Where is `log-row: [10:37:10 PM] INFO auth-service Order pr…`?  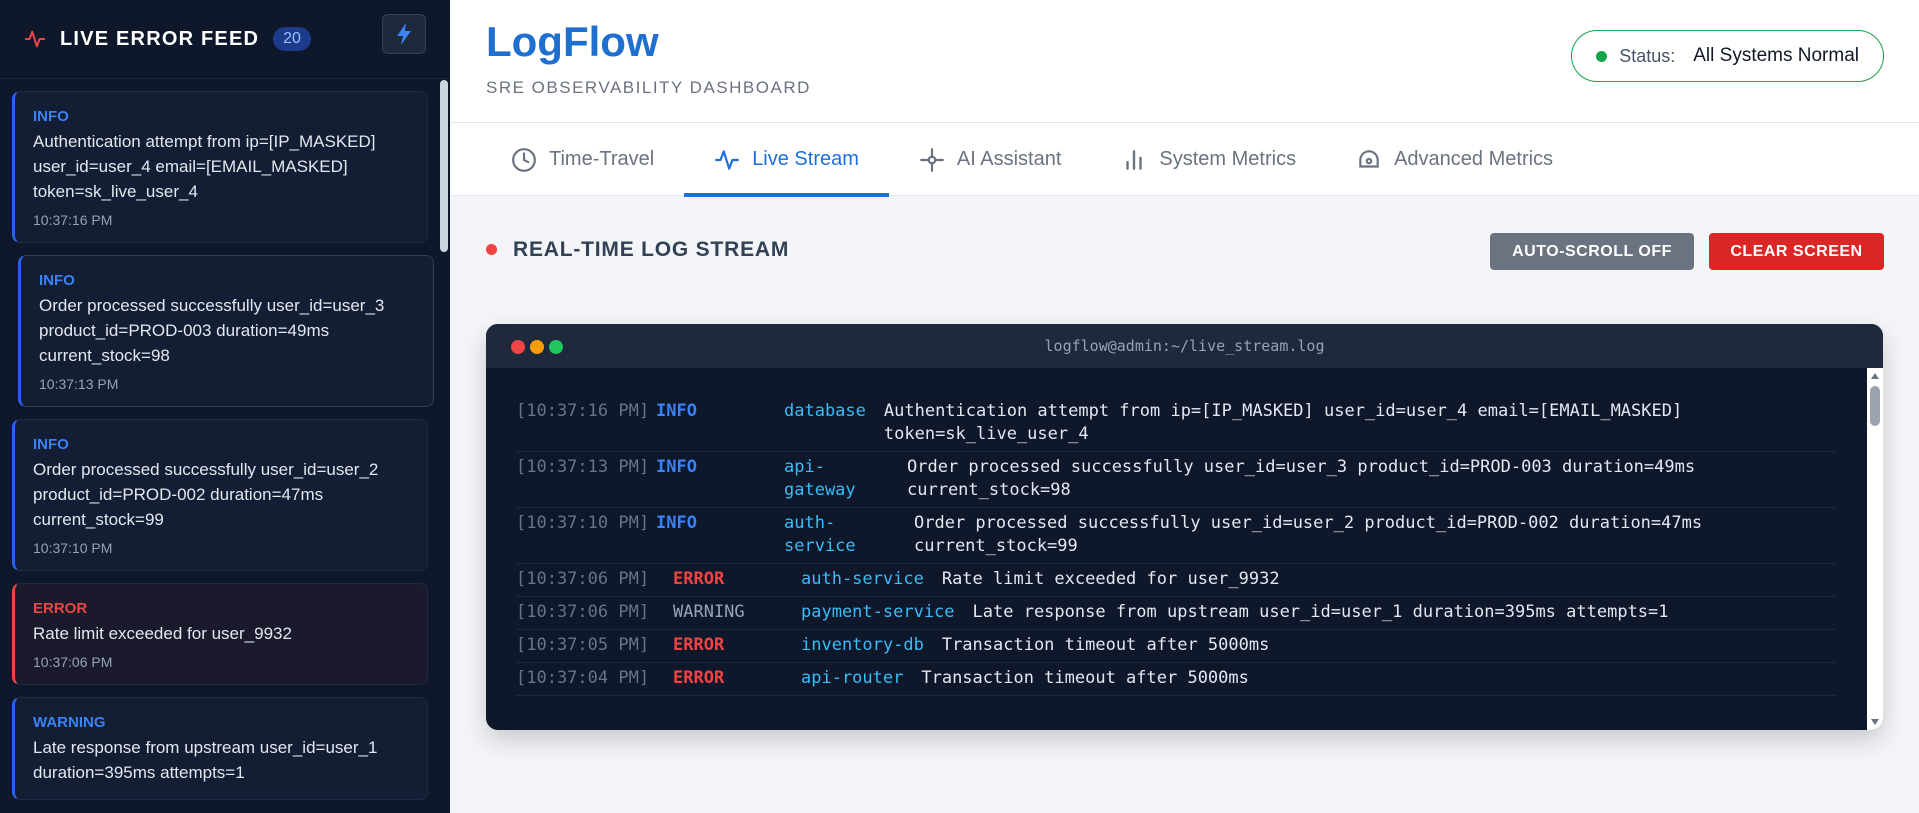
log-row: [10:37:10 PM] INFO auth-service Order pr… is located at coordinates (1176, 536).